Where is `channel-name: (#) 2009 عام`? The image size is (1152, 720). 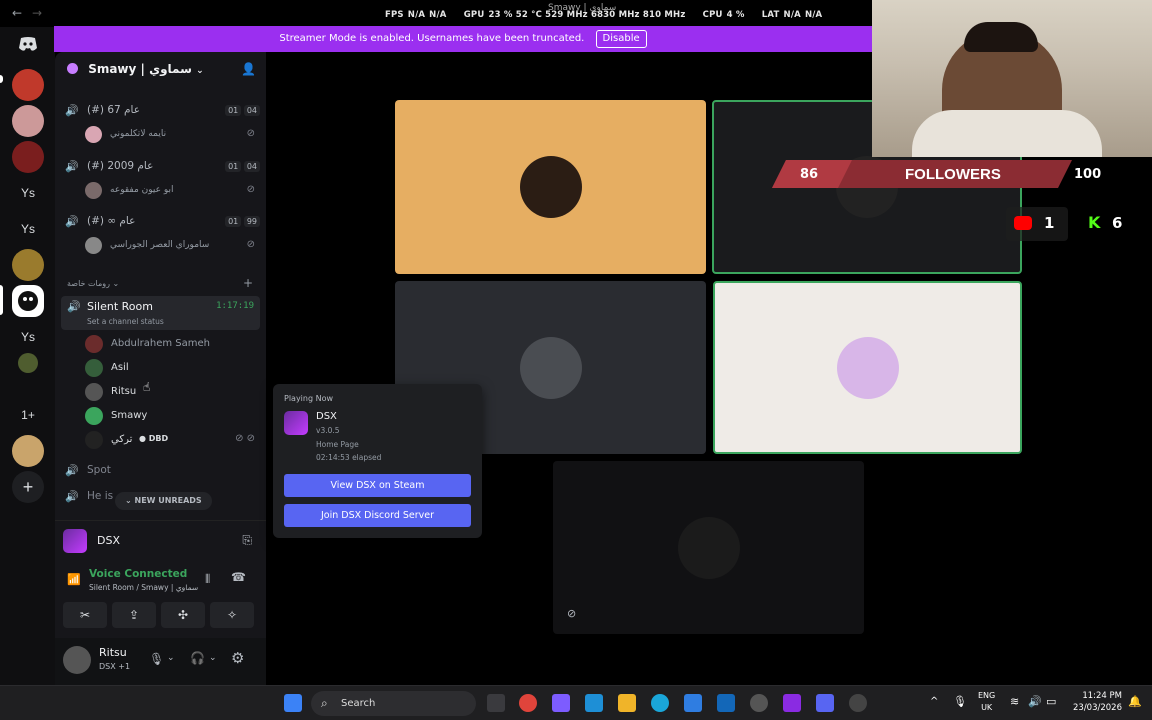 channel-name: (#) 2009 عام is located at coordinates (120, 166).